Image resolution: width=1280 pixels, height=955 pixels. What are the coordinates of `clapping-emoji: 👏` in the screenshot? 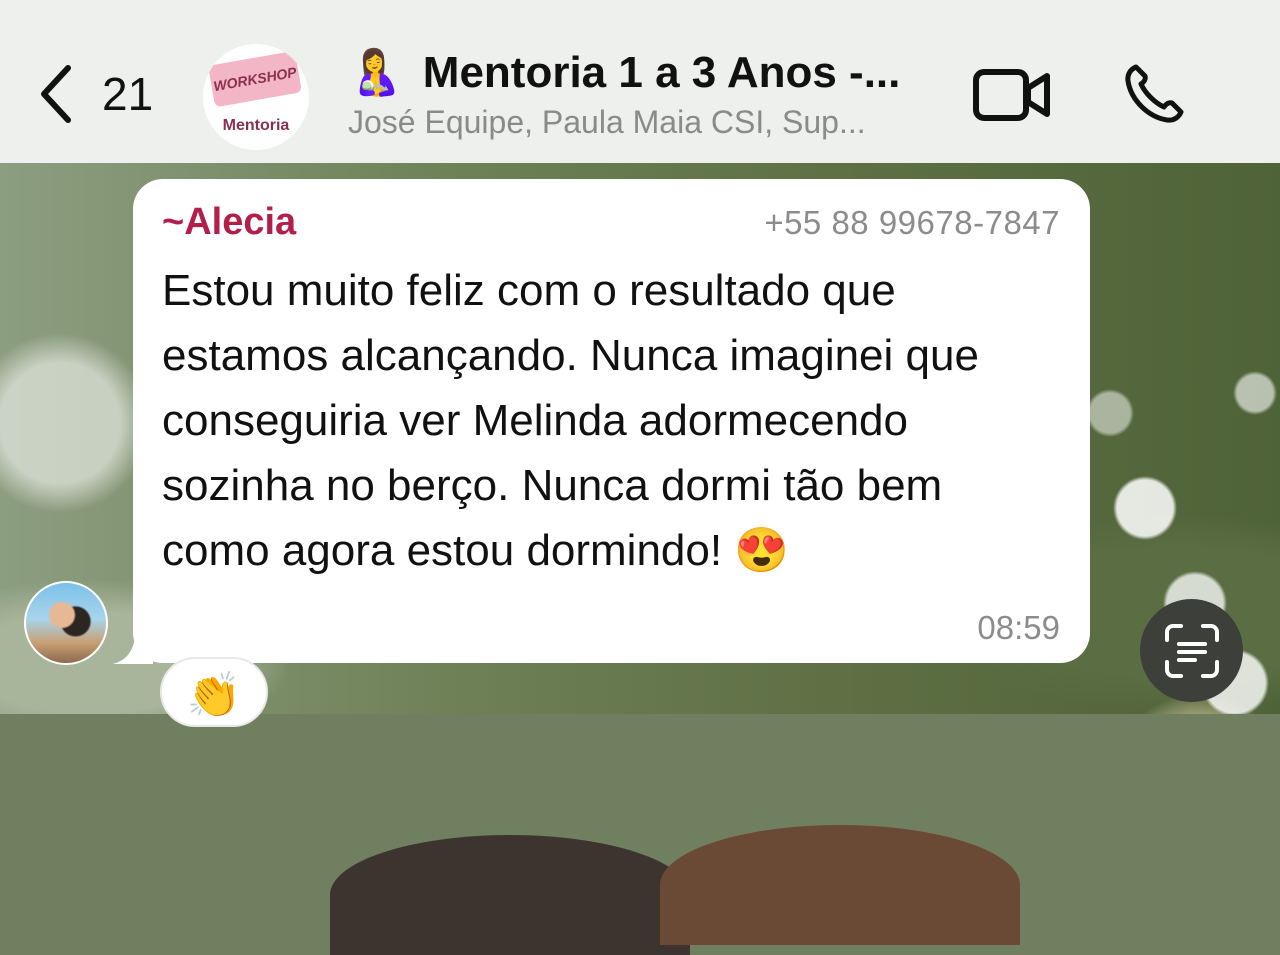 It's located at (214, 695).